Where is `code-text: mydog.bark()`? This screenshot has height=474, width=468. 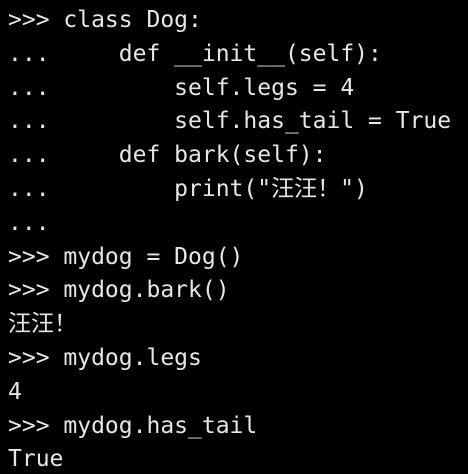 code-text: mydog.bark() is located at coordinates (146, 290).